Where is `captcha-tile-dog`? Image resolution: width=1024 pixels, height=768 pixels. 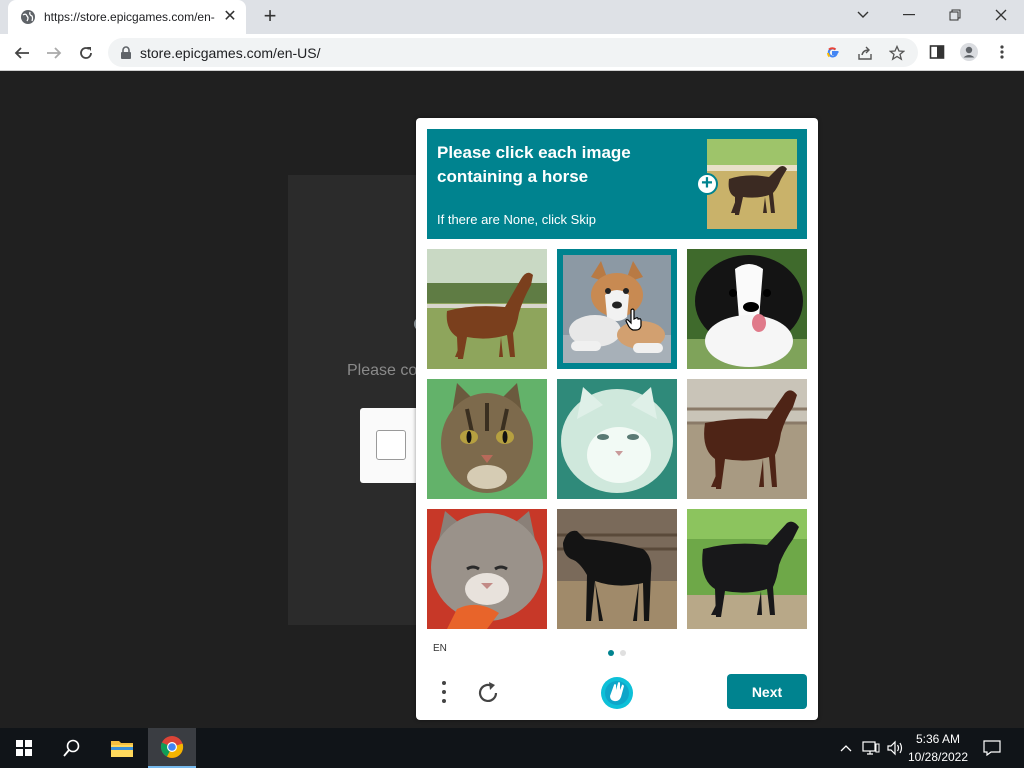 captcha-tile-dog is located at coordinates (747, 309).